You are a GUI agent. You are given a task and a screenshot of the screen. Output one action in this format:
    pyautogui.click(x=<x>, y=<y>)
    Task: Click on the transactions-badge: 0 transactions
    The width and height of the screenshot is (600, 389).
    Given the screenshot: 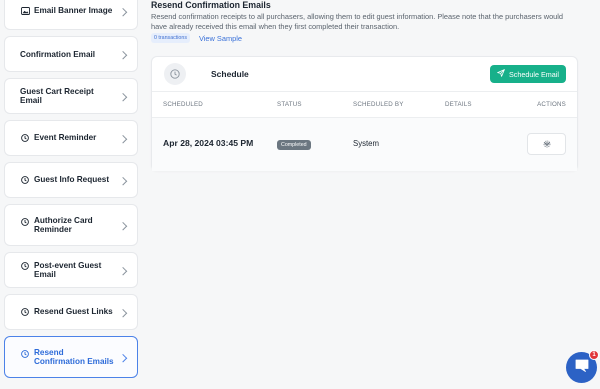 What is the action you would take?
    pyautogui.click(x=170, y=38)
    